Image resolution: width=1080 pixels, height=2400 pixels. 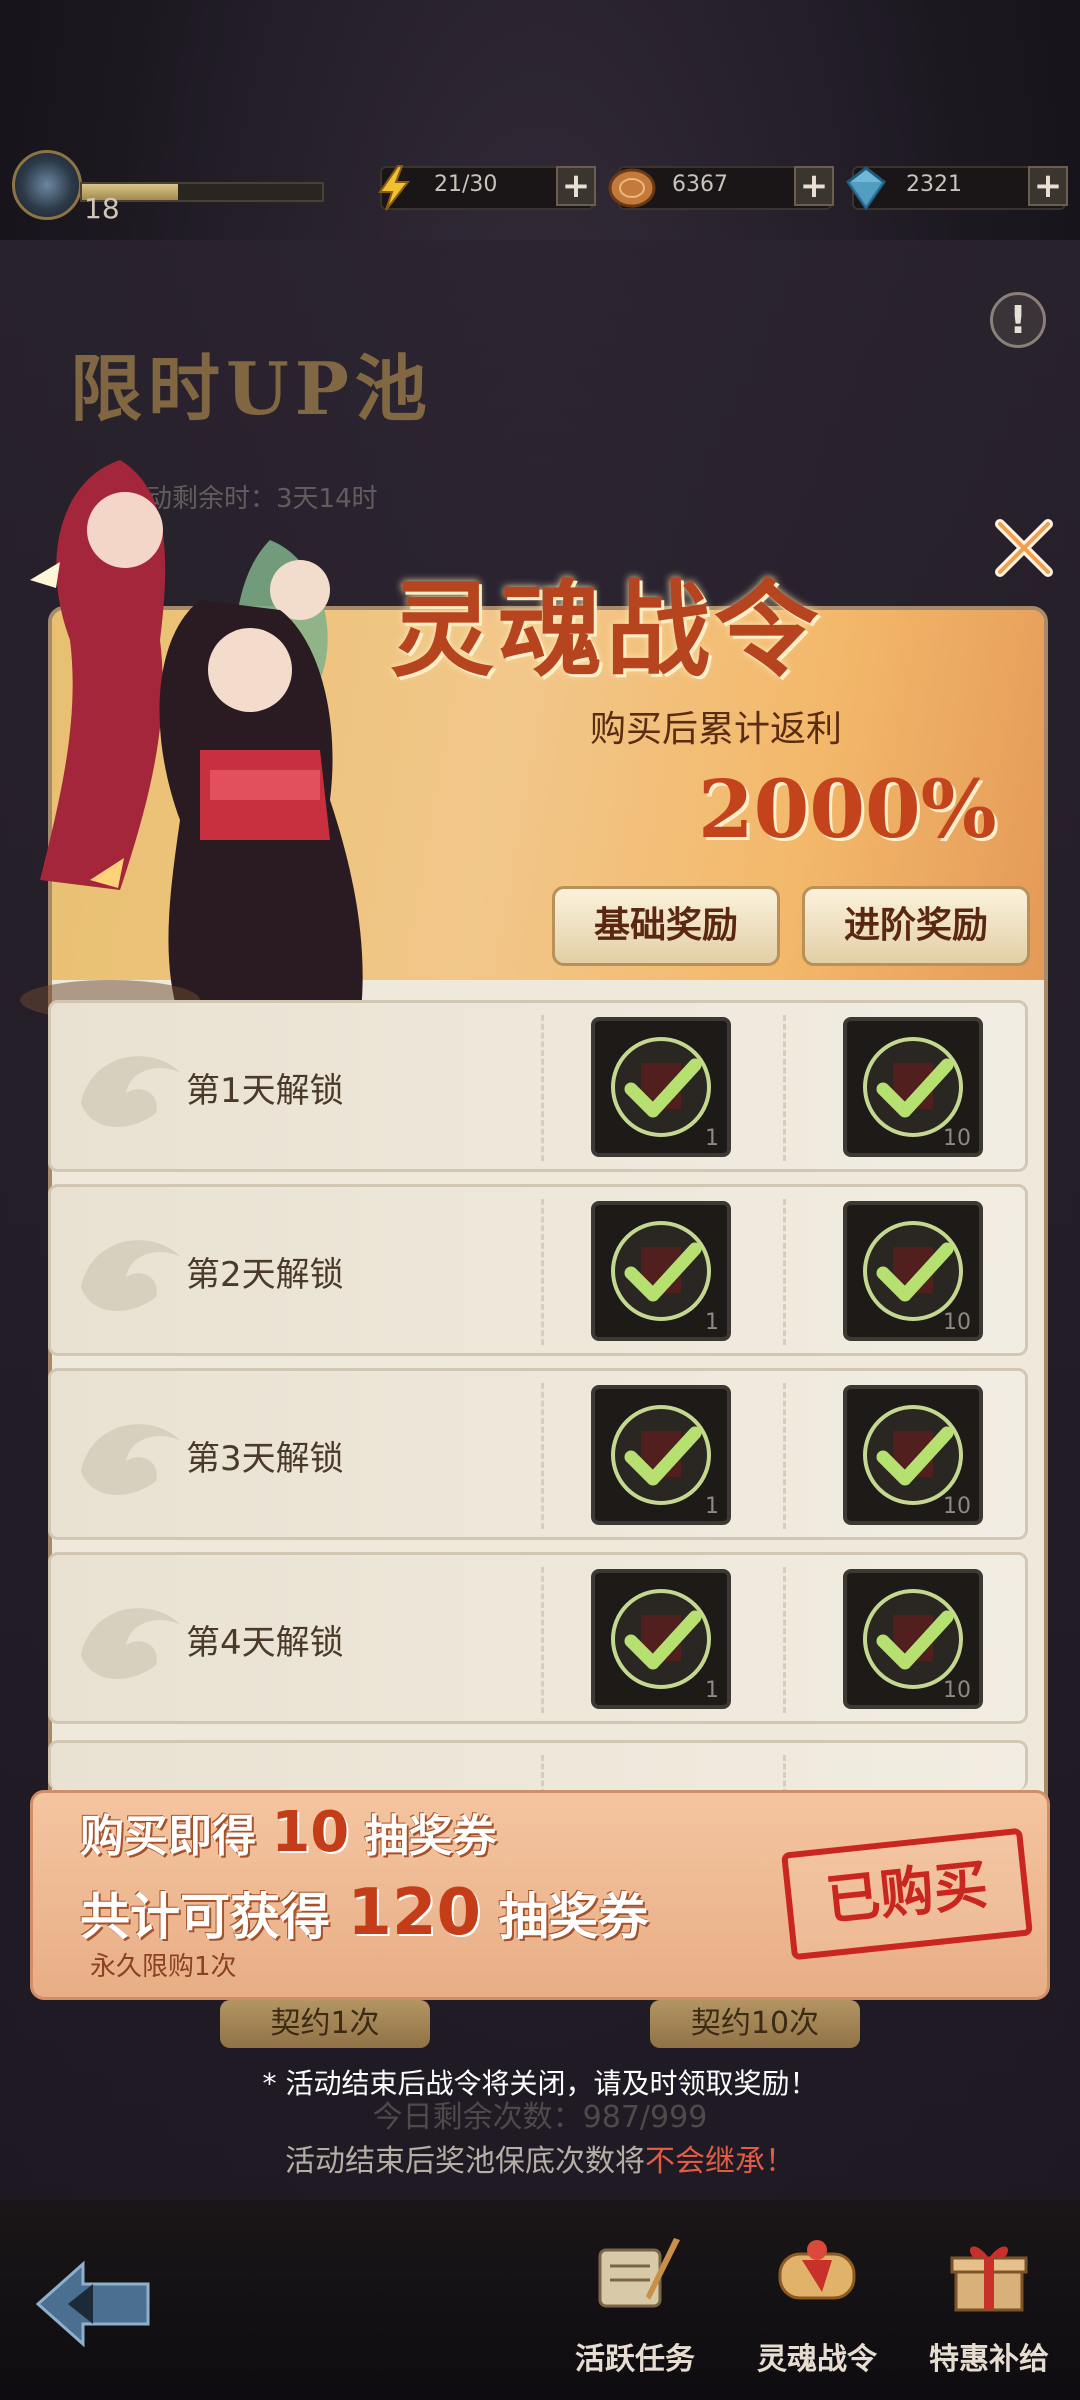 What do you see at coordinates (265, 1275) in the screenshot?
I see `reward-row-label: 第2天解锁` at bounding box center [265, 1275].